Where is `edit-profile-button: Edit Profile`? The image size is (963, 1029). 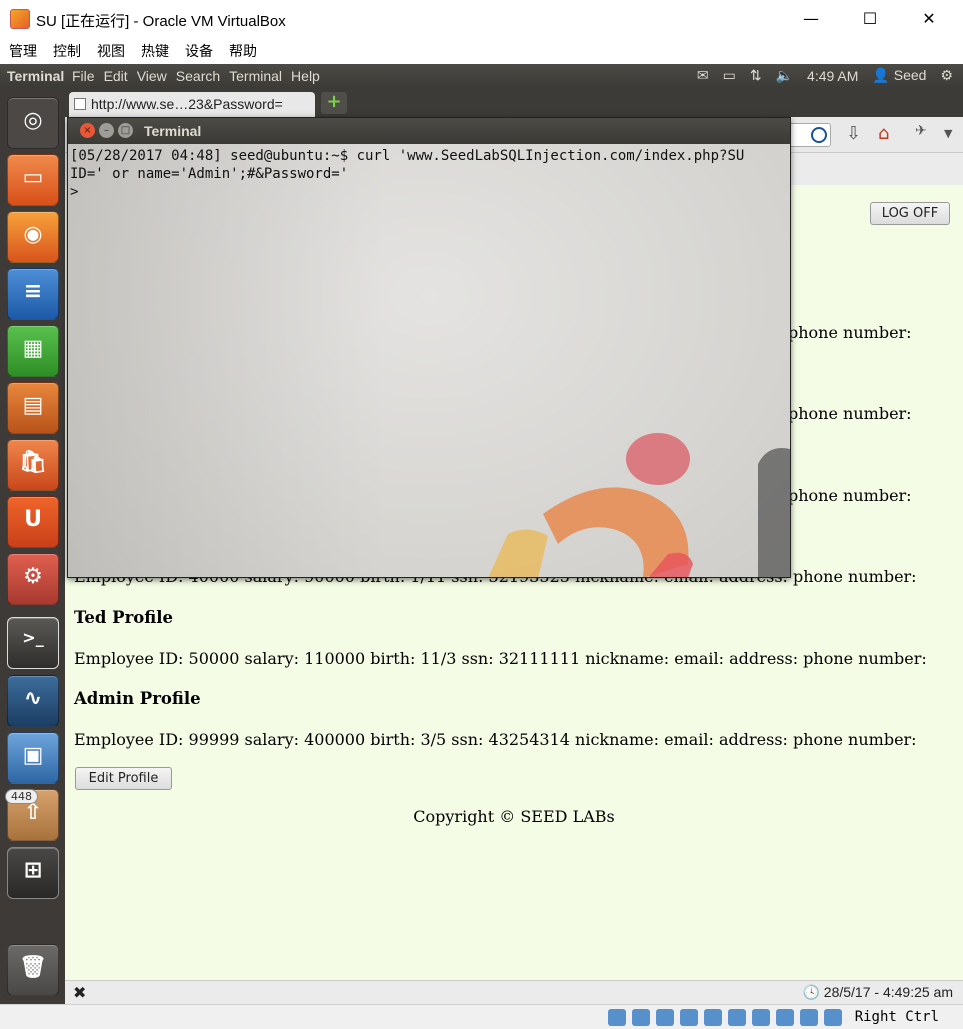
edit-profile-button: Edit Profile is located at coordinates (123, 778).